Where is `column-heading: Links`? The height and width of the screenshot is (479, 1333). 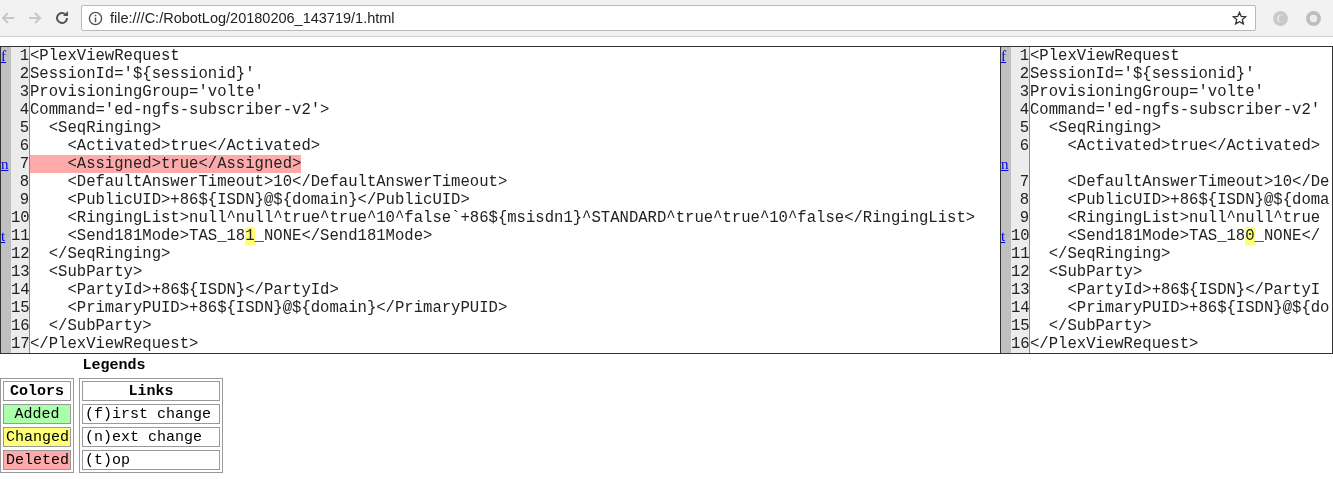
column-heading: Links is located at coordinates (151, 391).